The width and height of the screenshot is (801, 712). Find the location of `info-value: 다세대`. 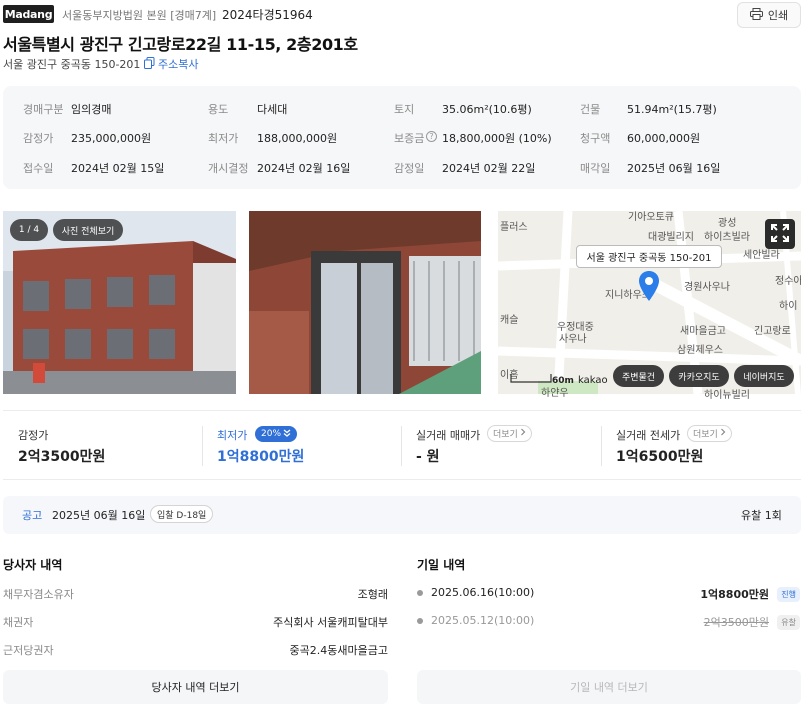

info-value: 다세대 is located at coordinates (272, 109).